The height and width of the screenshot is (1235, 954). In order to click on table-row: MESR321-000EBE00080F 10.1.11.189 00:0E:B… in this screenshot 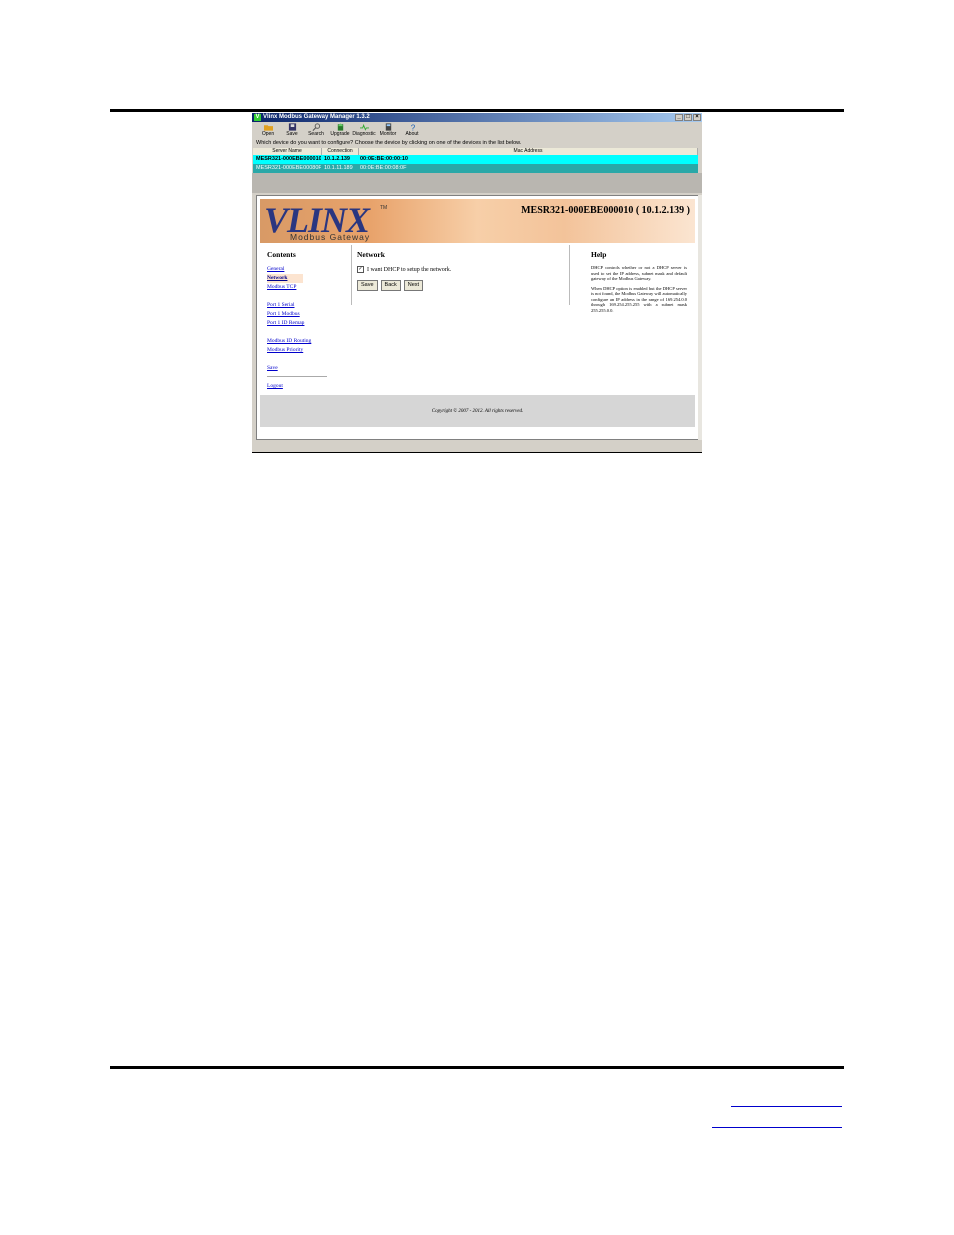, I will do `click(475, 168)`.